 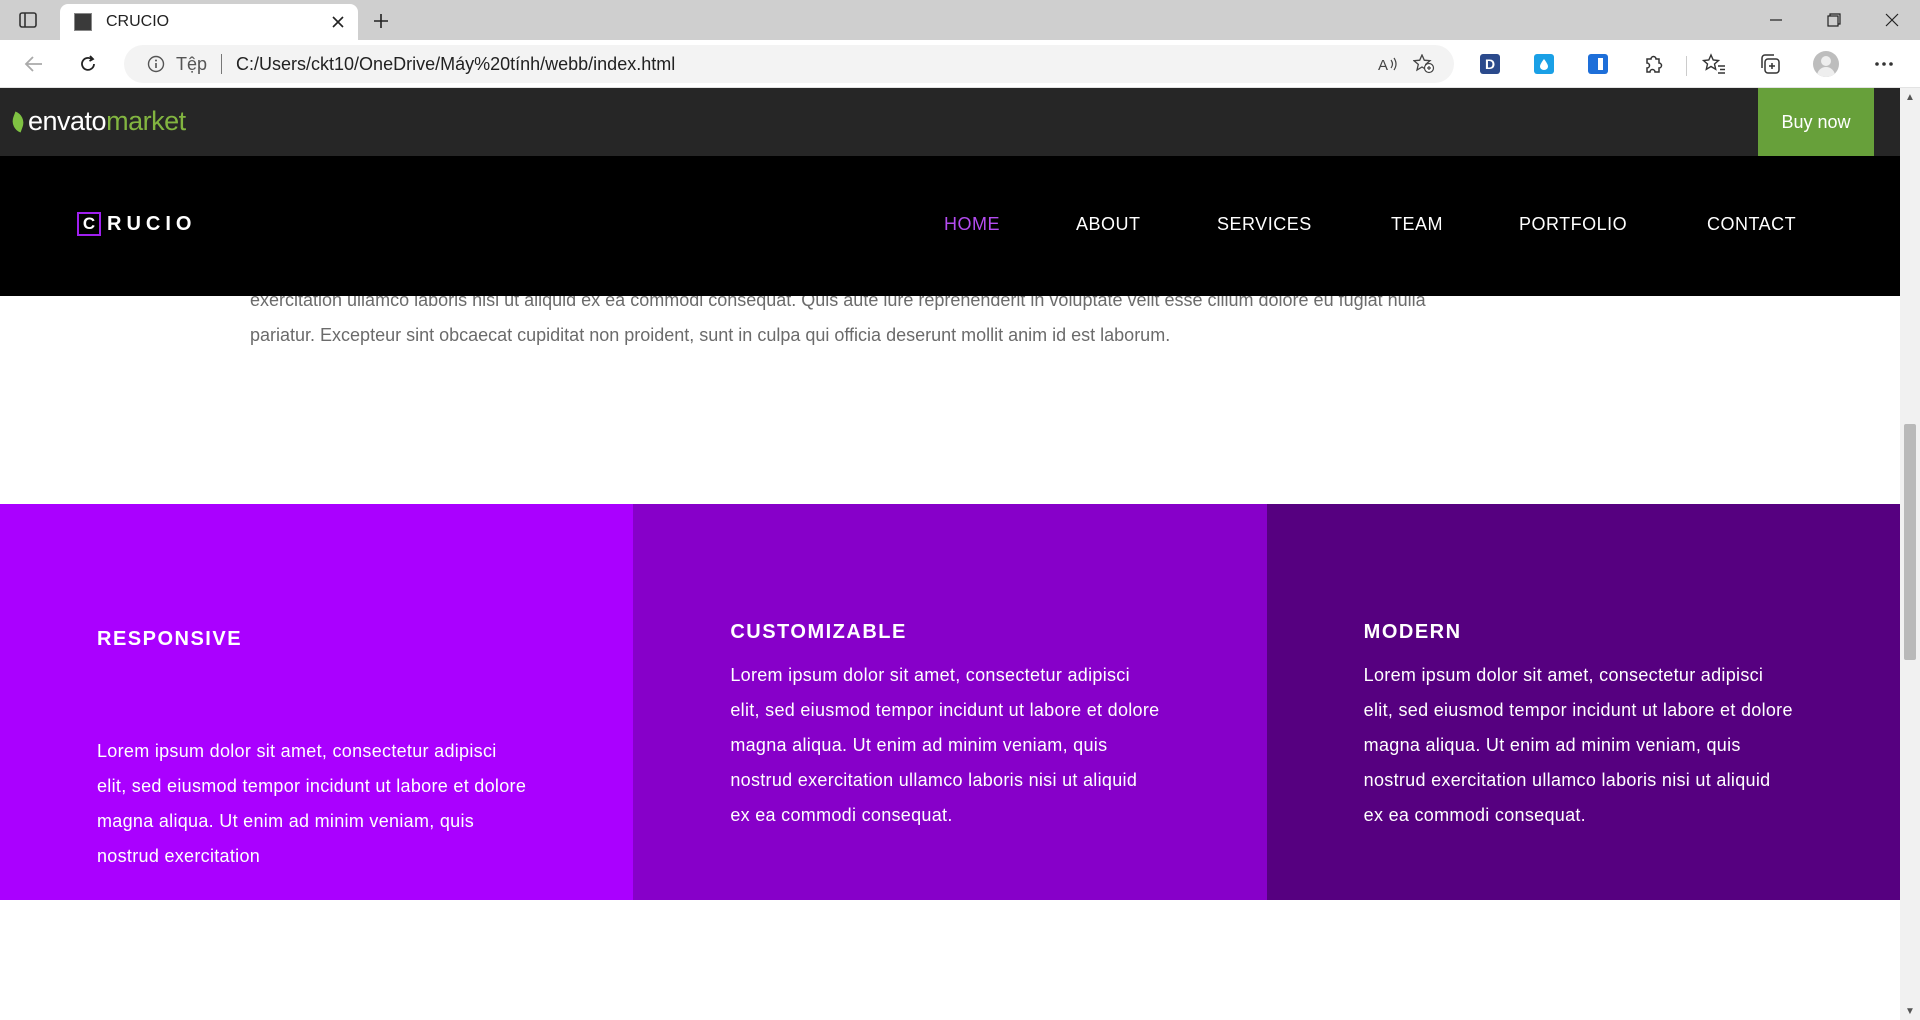 I want to click on nav-team: TEAM, so click(x=1417, y=224).